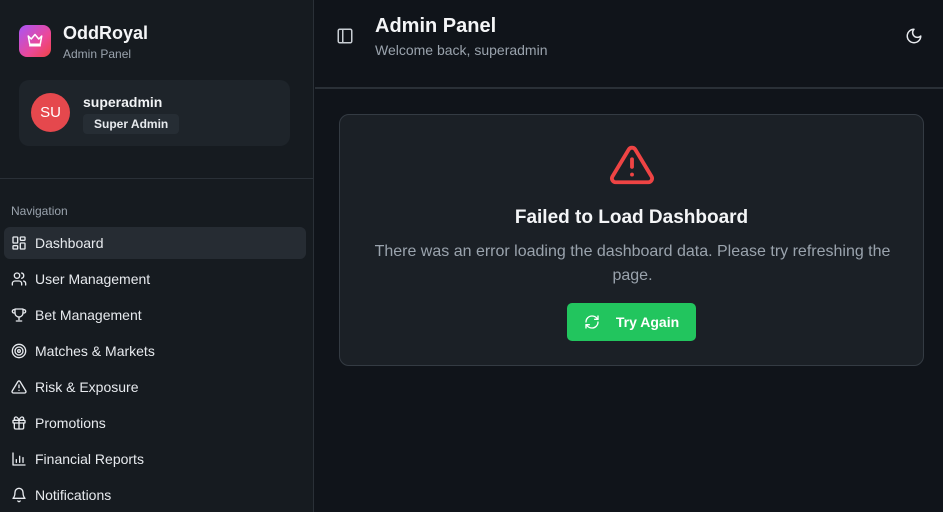 The width and height of the screenshot is (943, 512). Describe the element at coordinates (19, 351) in the screenshot. I see `target-icon` at that location.